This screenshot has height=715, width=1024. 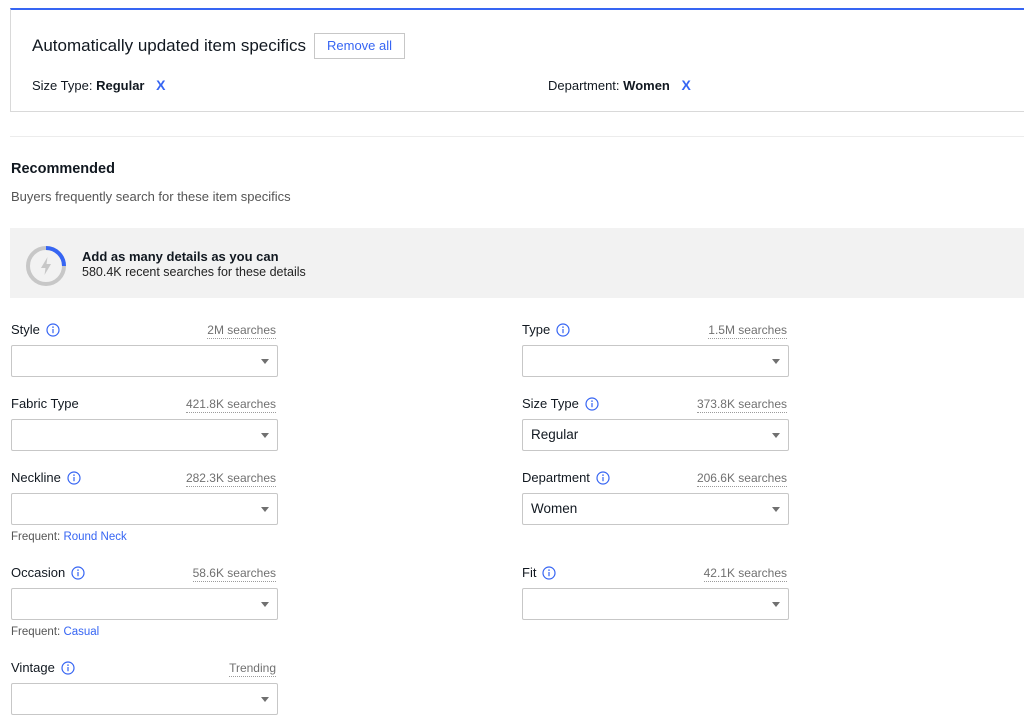 I want to click on section-divider, so click(x=517, y=136).